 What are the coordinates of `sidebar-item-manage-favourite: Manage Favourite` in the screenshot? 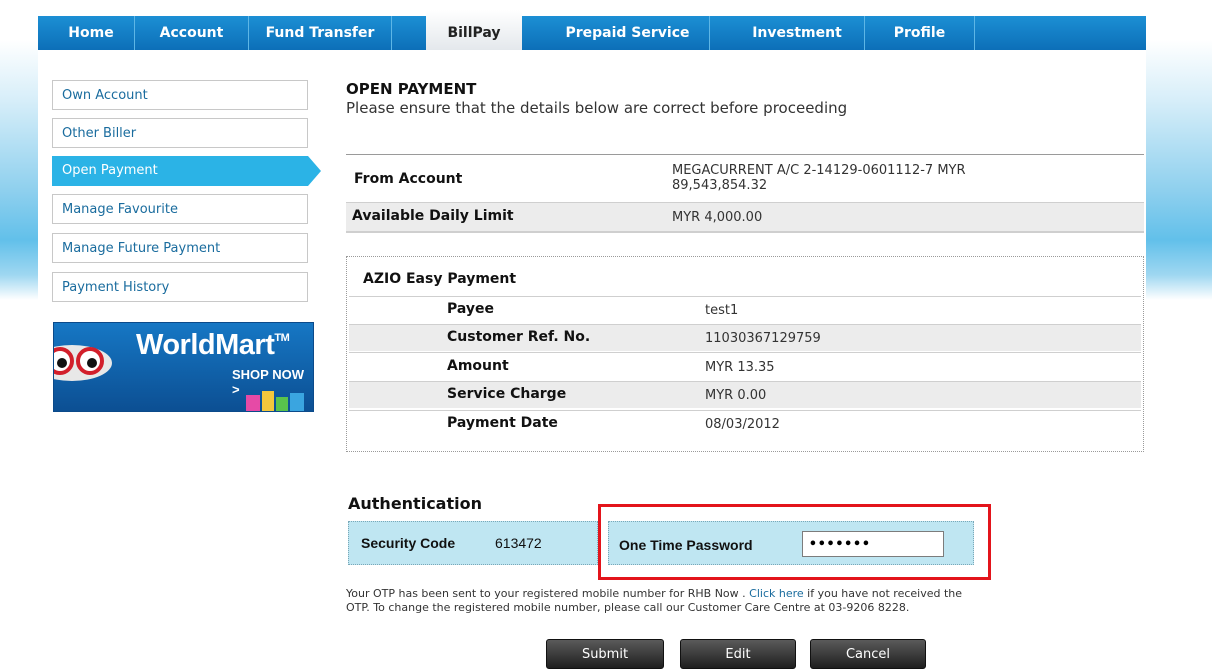 It's located at (180, 209).